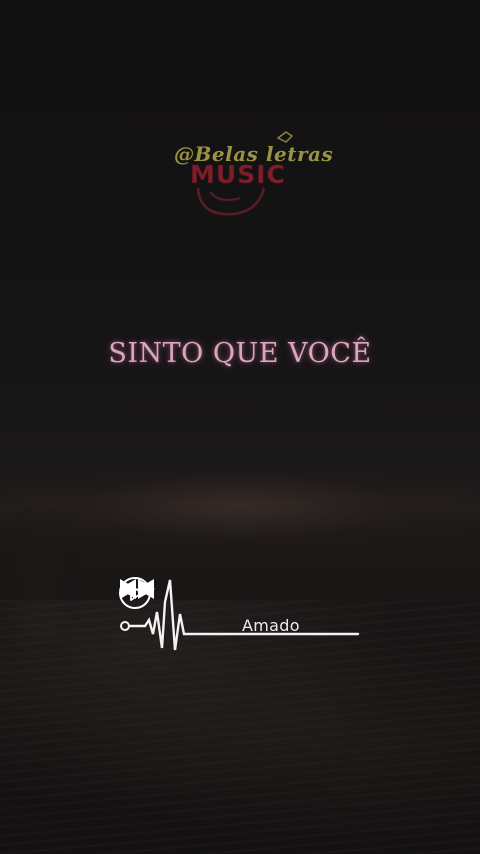  Describe the element at coordinates (240, 353) in the screenshot. I see `lyric-text: SINTO QUE VOCÊ` at that location.